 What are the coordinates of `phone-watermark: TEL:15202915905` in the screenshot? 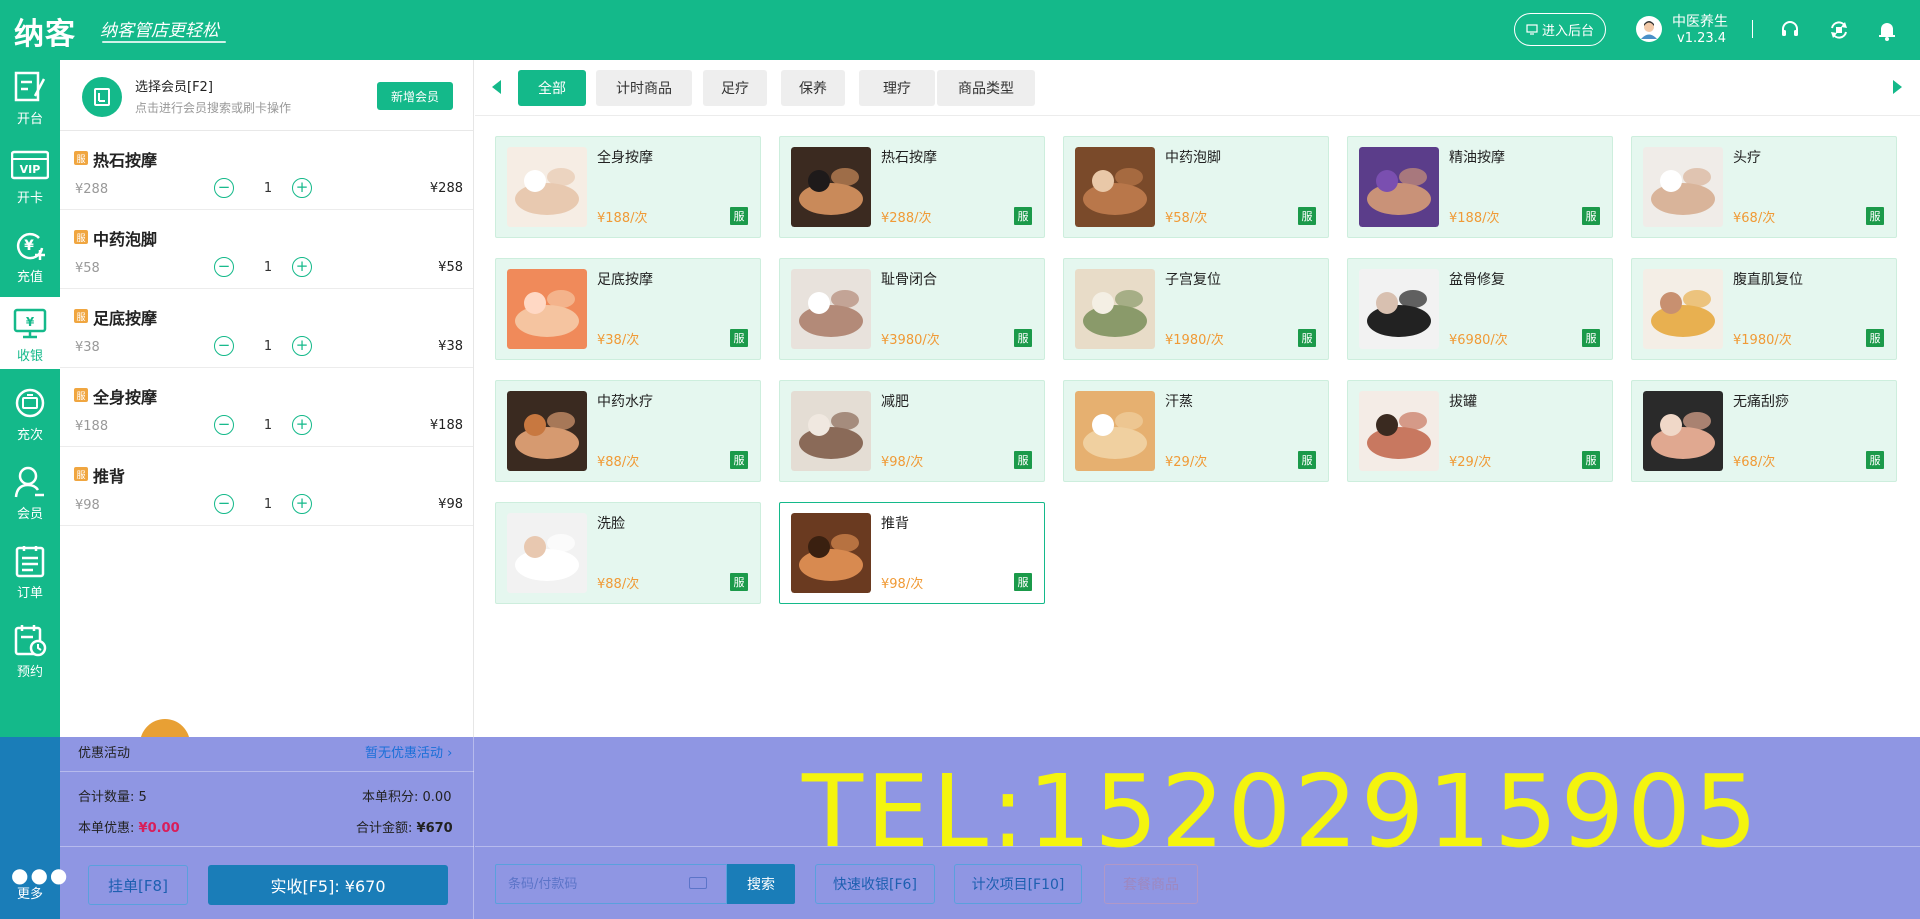 It's located at (1281, 811).